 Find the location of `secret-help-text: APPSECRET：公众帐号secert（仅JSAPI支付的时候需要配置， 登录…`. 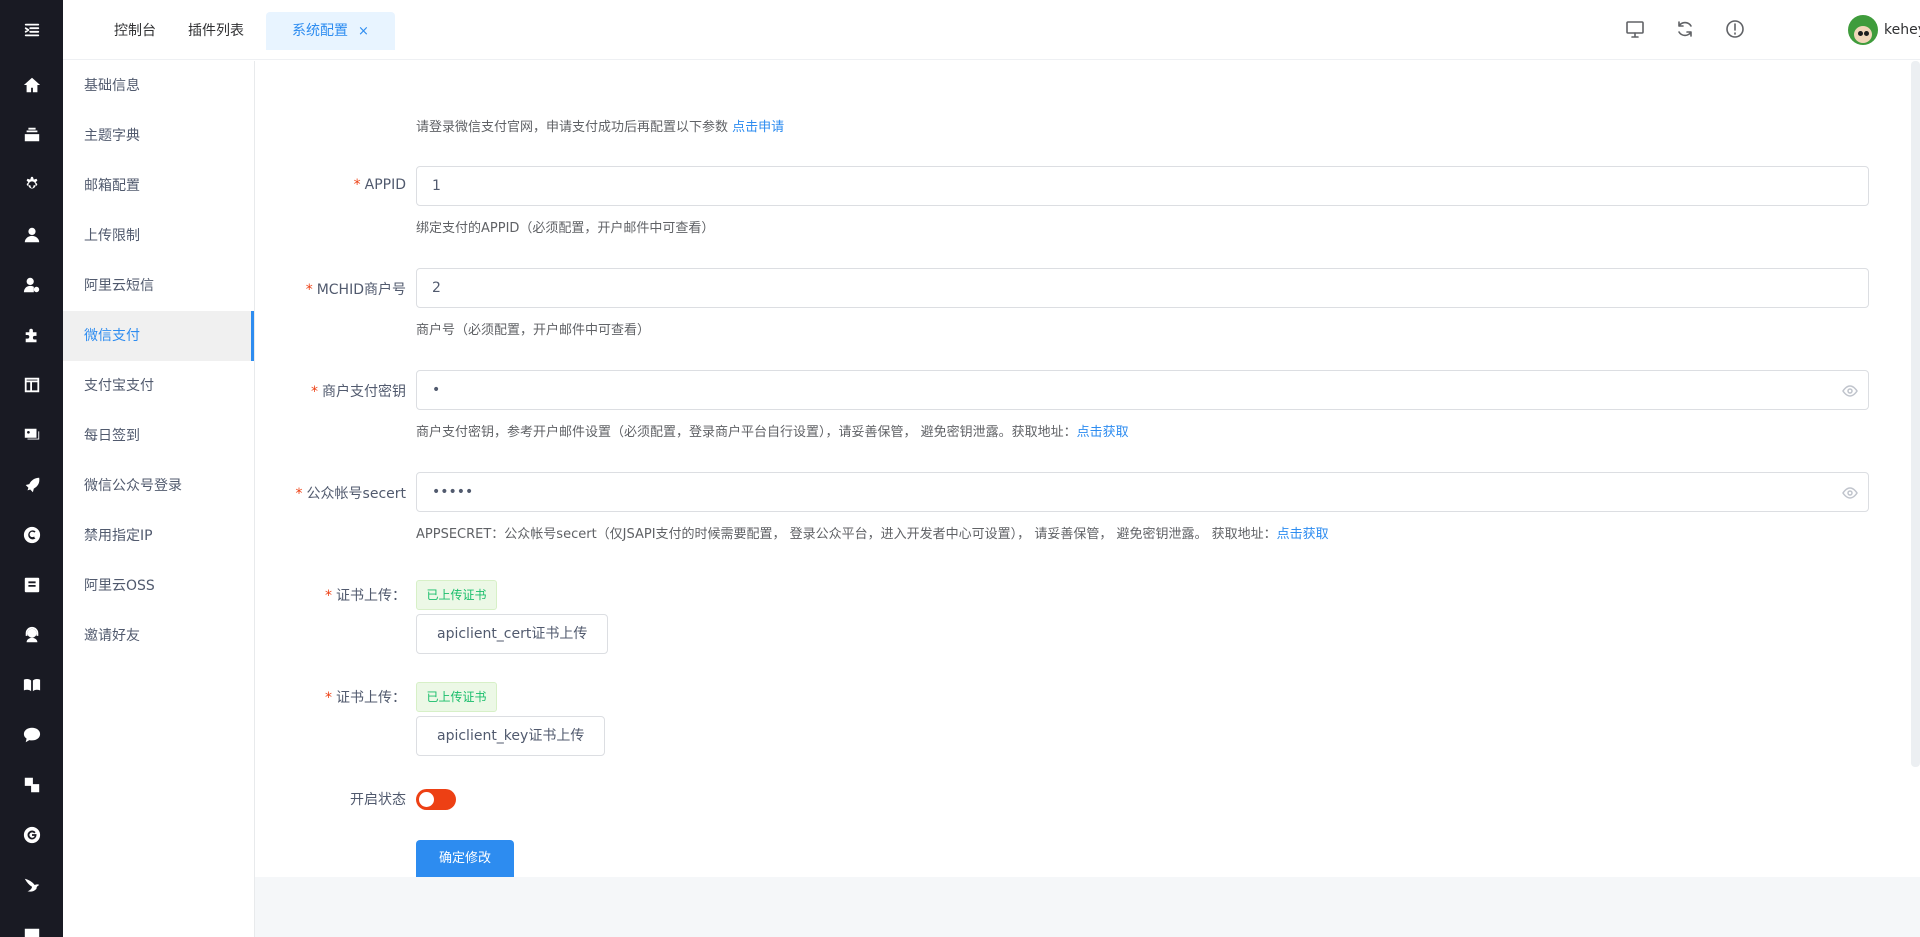

secret-help-text: APPSECRET：公众帐号secert（仅JSAPI支付的时候需要配置， 登录… is located at coordinates (846, 534).